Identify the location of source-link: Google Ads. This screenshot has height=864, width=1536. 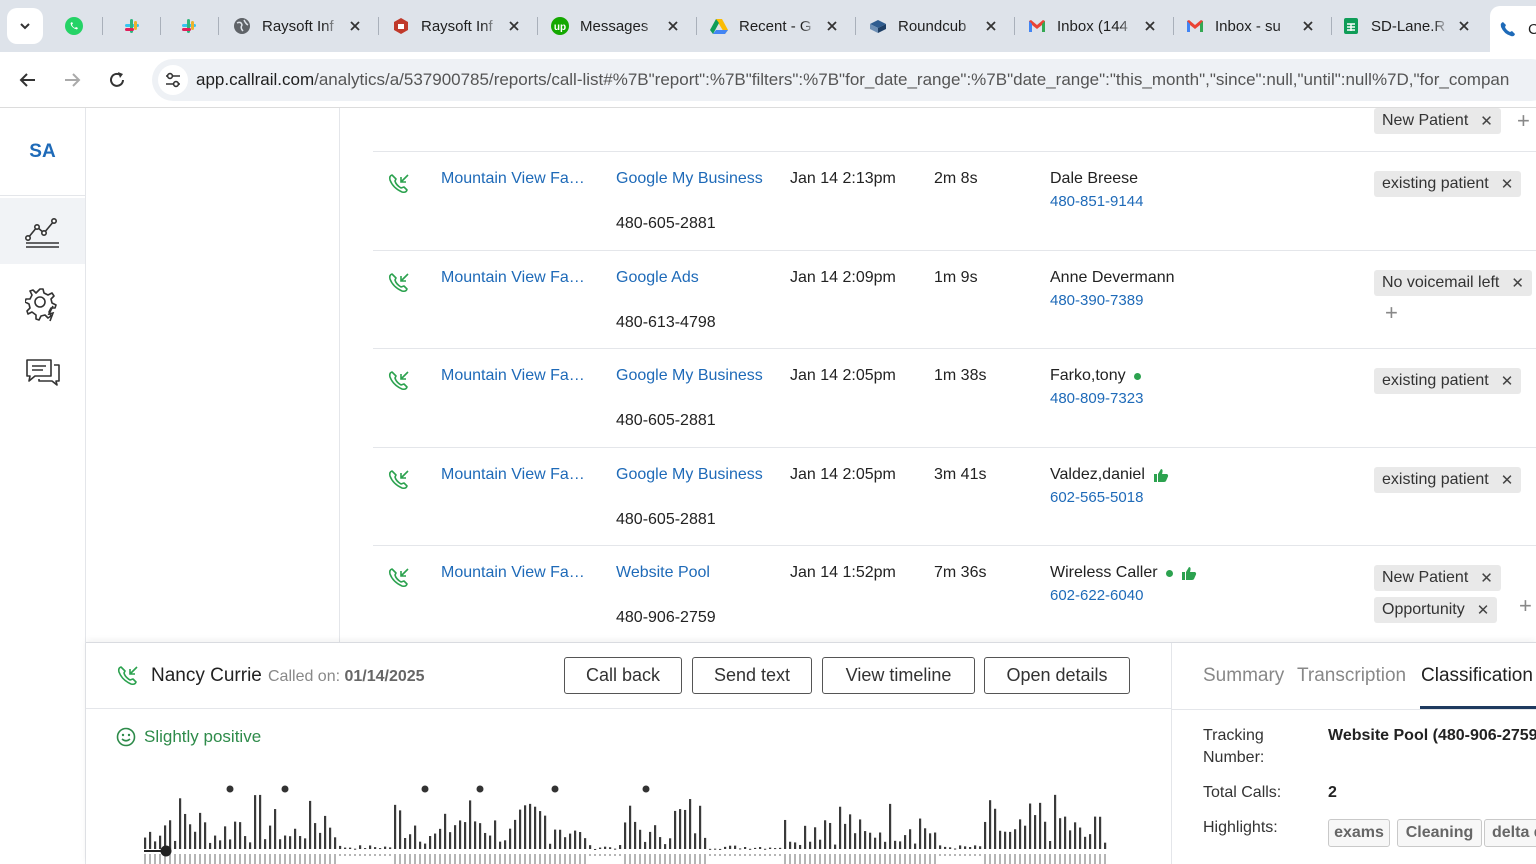
(657, 278).